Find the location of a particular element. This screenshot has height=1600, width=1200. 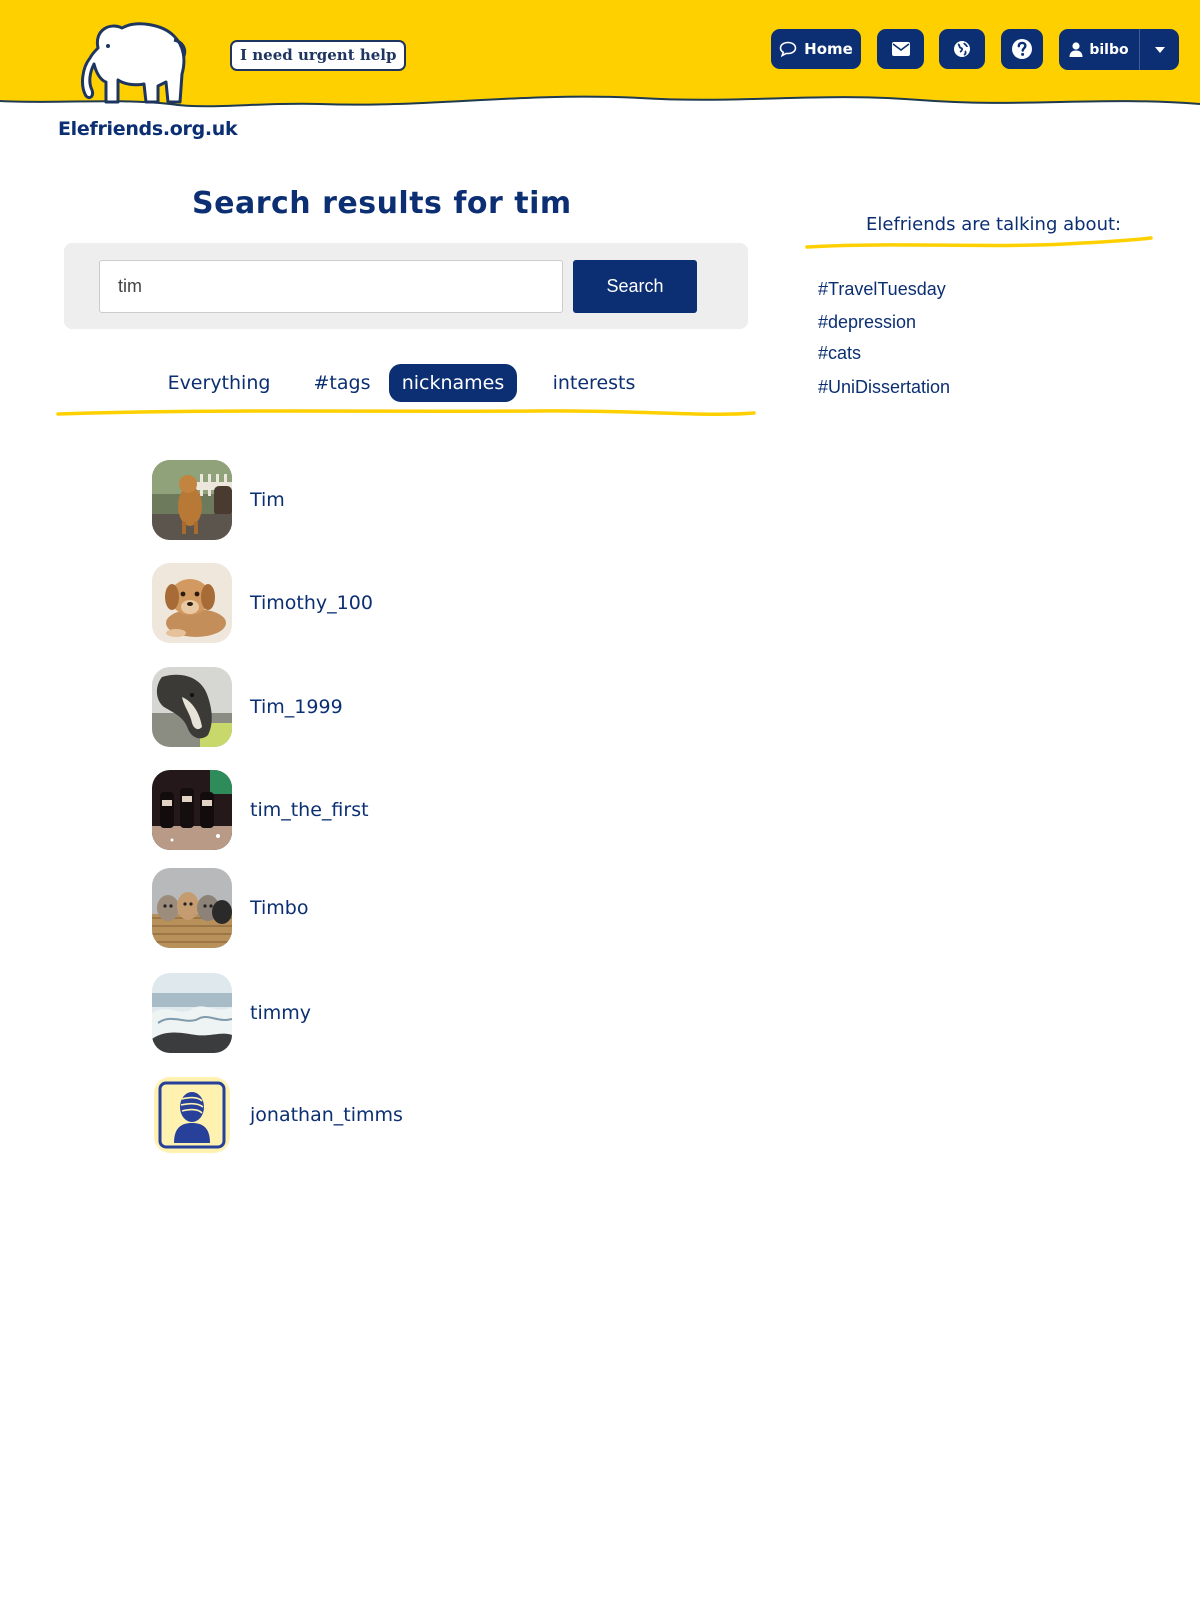

default-avatar-icon is located at coordinates (192, 1115).